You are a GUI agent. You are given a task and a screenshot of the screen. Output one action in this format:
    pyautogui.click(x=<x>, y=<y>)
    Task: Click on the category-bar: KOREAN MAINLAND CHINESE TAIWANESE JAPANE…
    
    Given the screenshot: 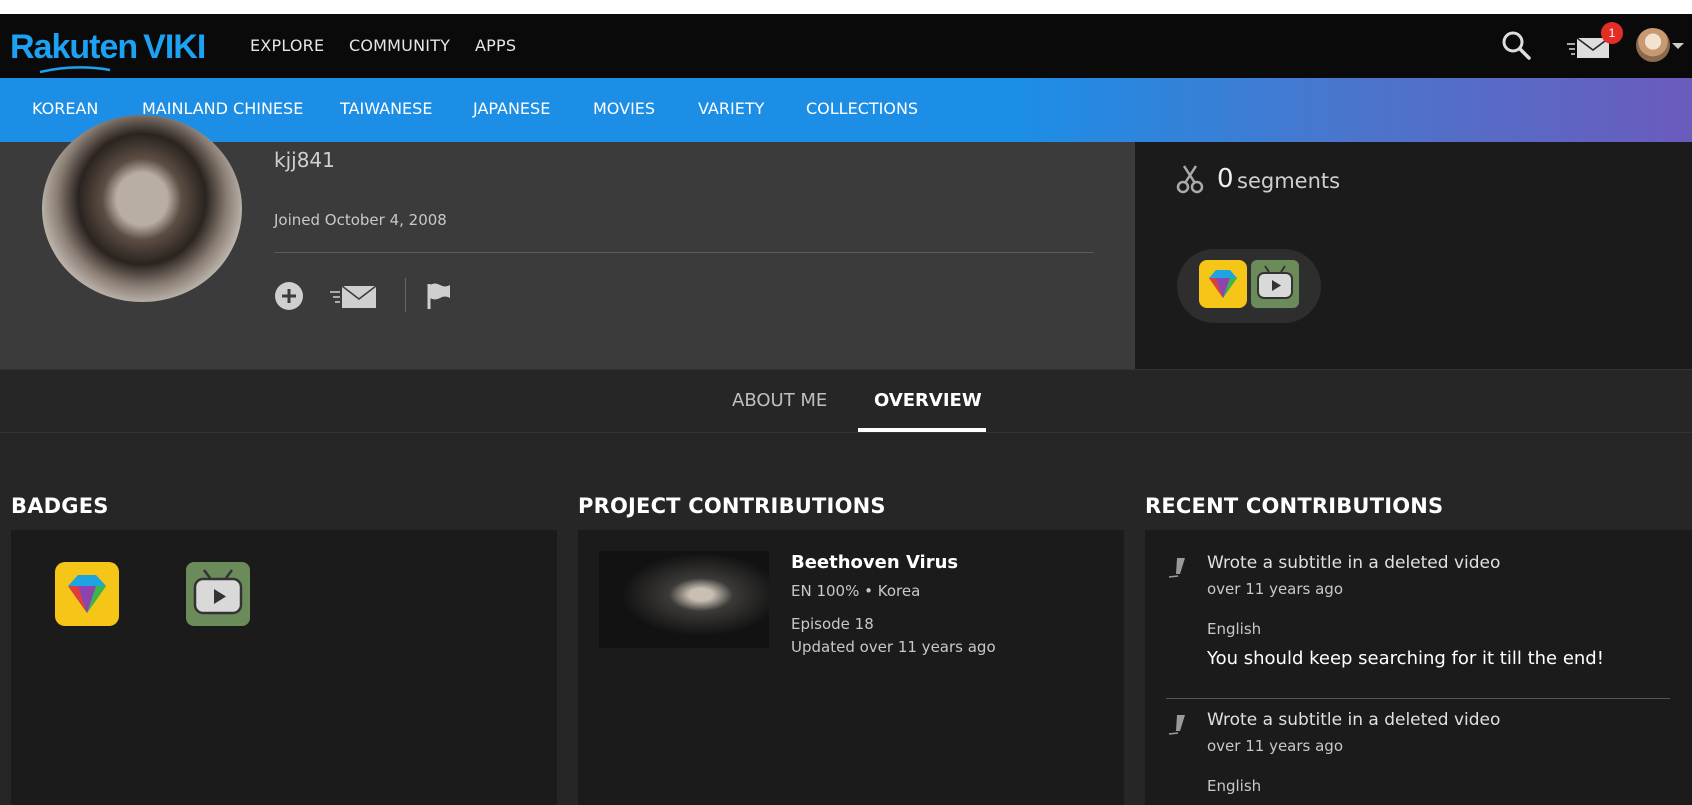 What is the action you would take?
    pyautogui.click(x=846, y=110)
    